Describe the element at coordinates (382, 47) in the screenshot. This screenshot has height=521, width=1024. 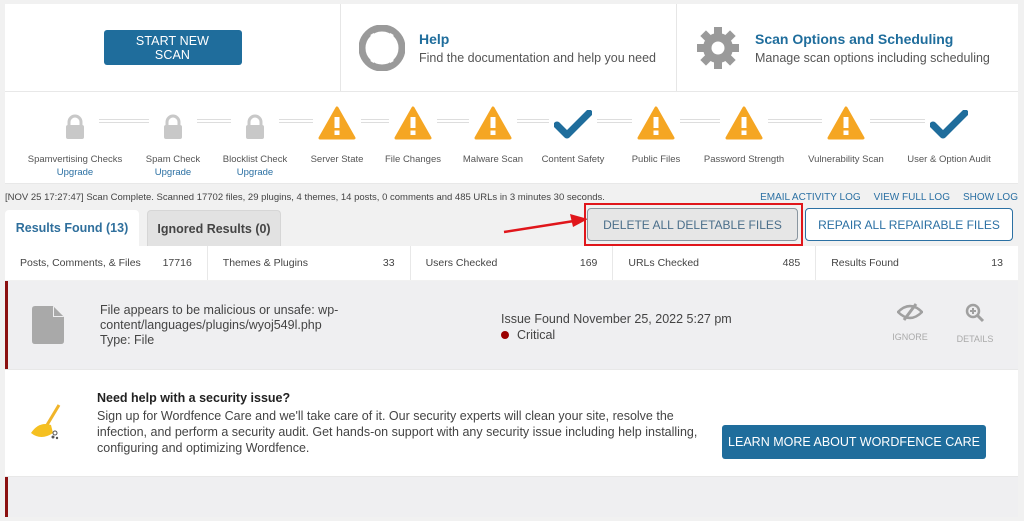
I see `lifebuoy-icon` at that location.